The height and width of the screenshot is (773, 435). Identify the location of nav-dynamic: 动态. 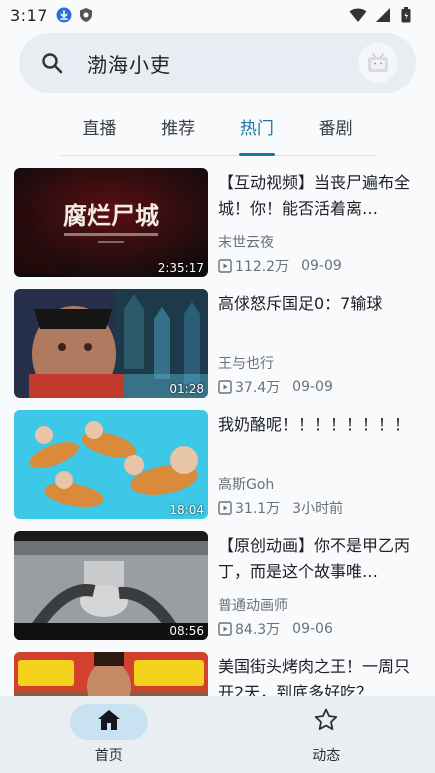
(326, 734).